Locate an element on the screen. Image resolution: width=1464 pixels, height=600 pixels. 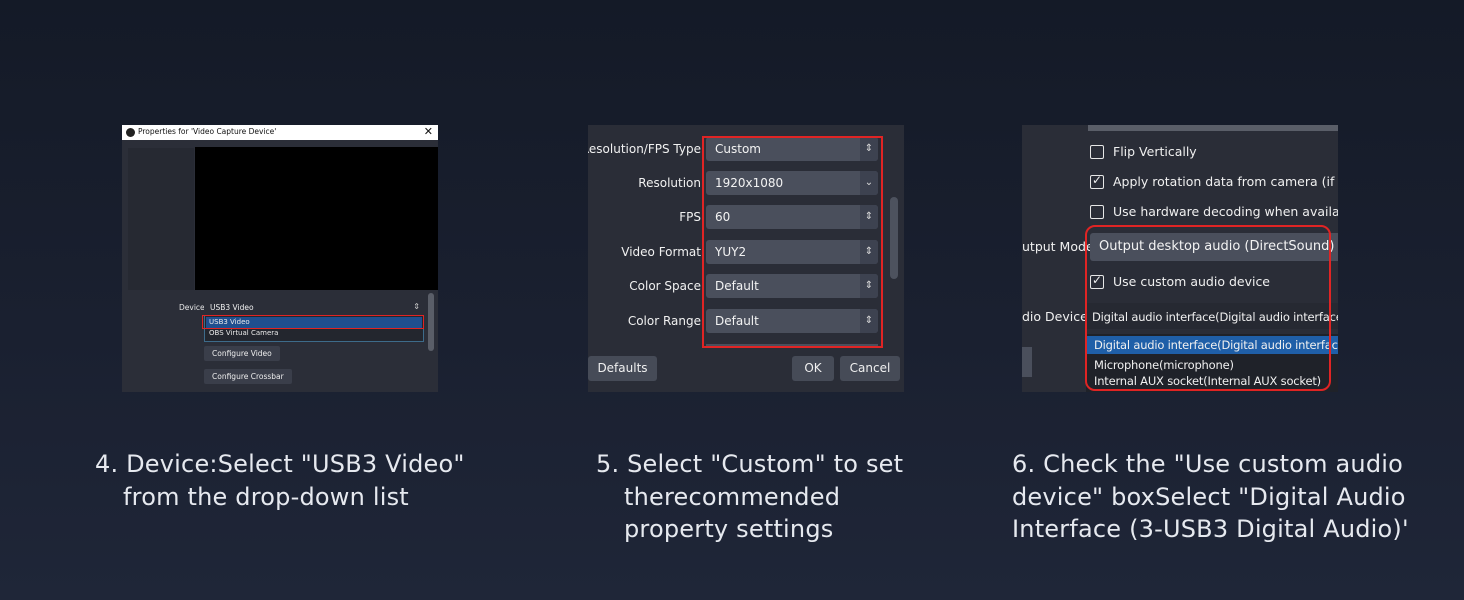
caption-line: property settings is located at coordinates (729, 529).